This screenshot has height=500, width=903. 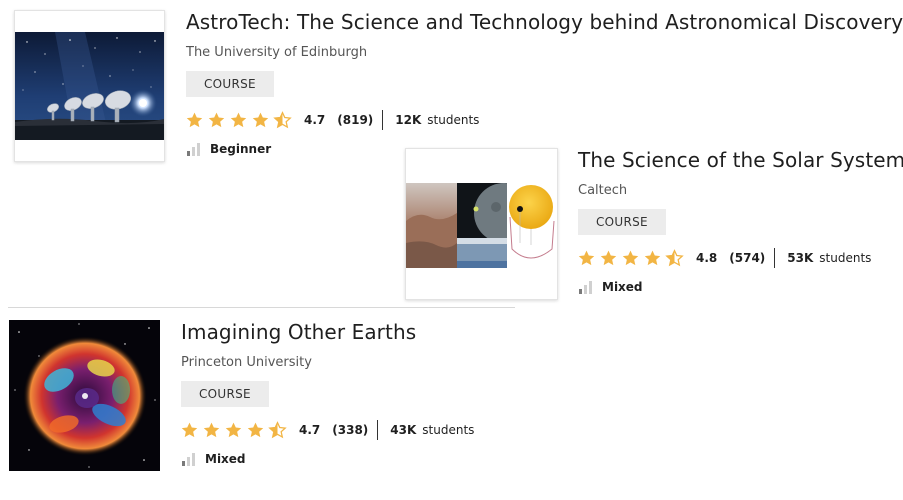 What do you see at coordinates (800, 258) in the screenshot?
I see `enrollment-count: 53K` at bounding box center [800, 258].